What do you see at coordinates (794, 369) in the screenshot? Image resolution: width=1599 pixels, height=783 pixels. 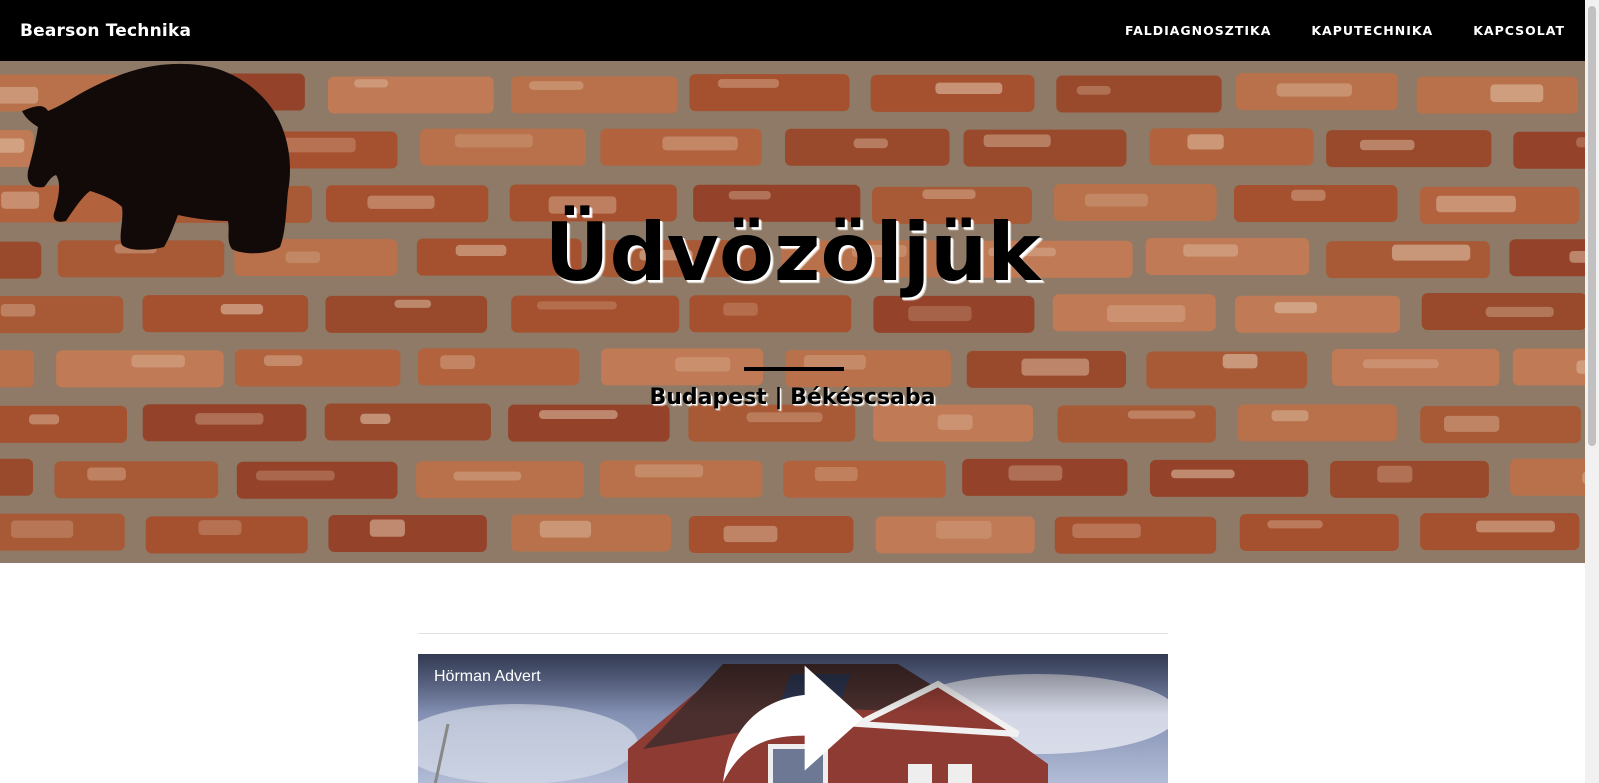 I see `hero-divider` at bounding box center [794, 369].